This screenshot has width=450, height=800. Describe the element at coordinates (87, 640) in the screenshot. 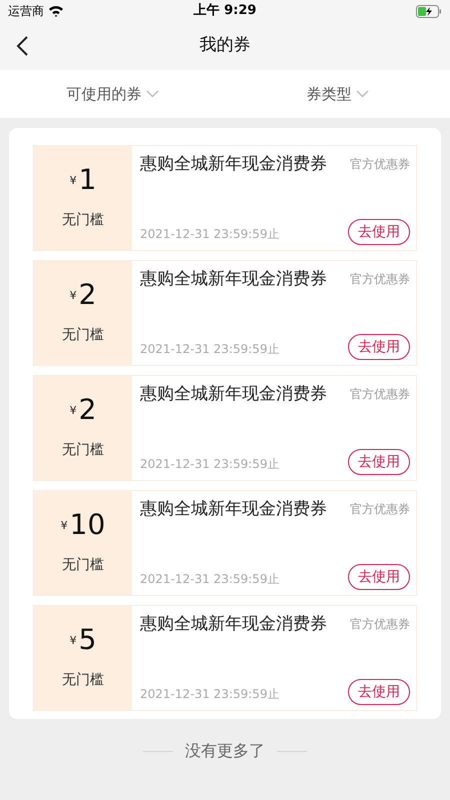

I see `coupon-amount: 5` at that location.